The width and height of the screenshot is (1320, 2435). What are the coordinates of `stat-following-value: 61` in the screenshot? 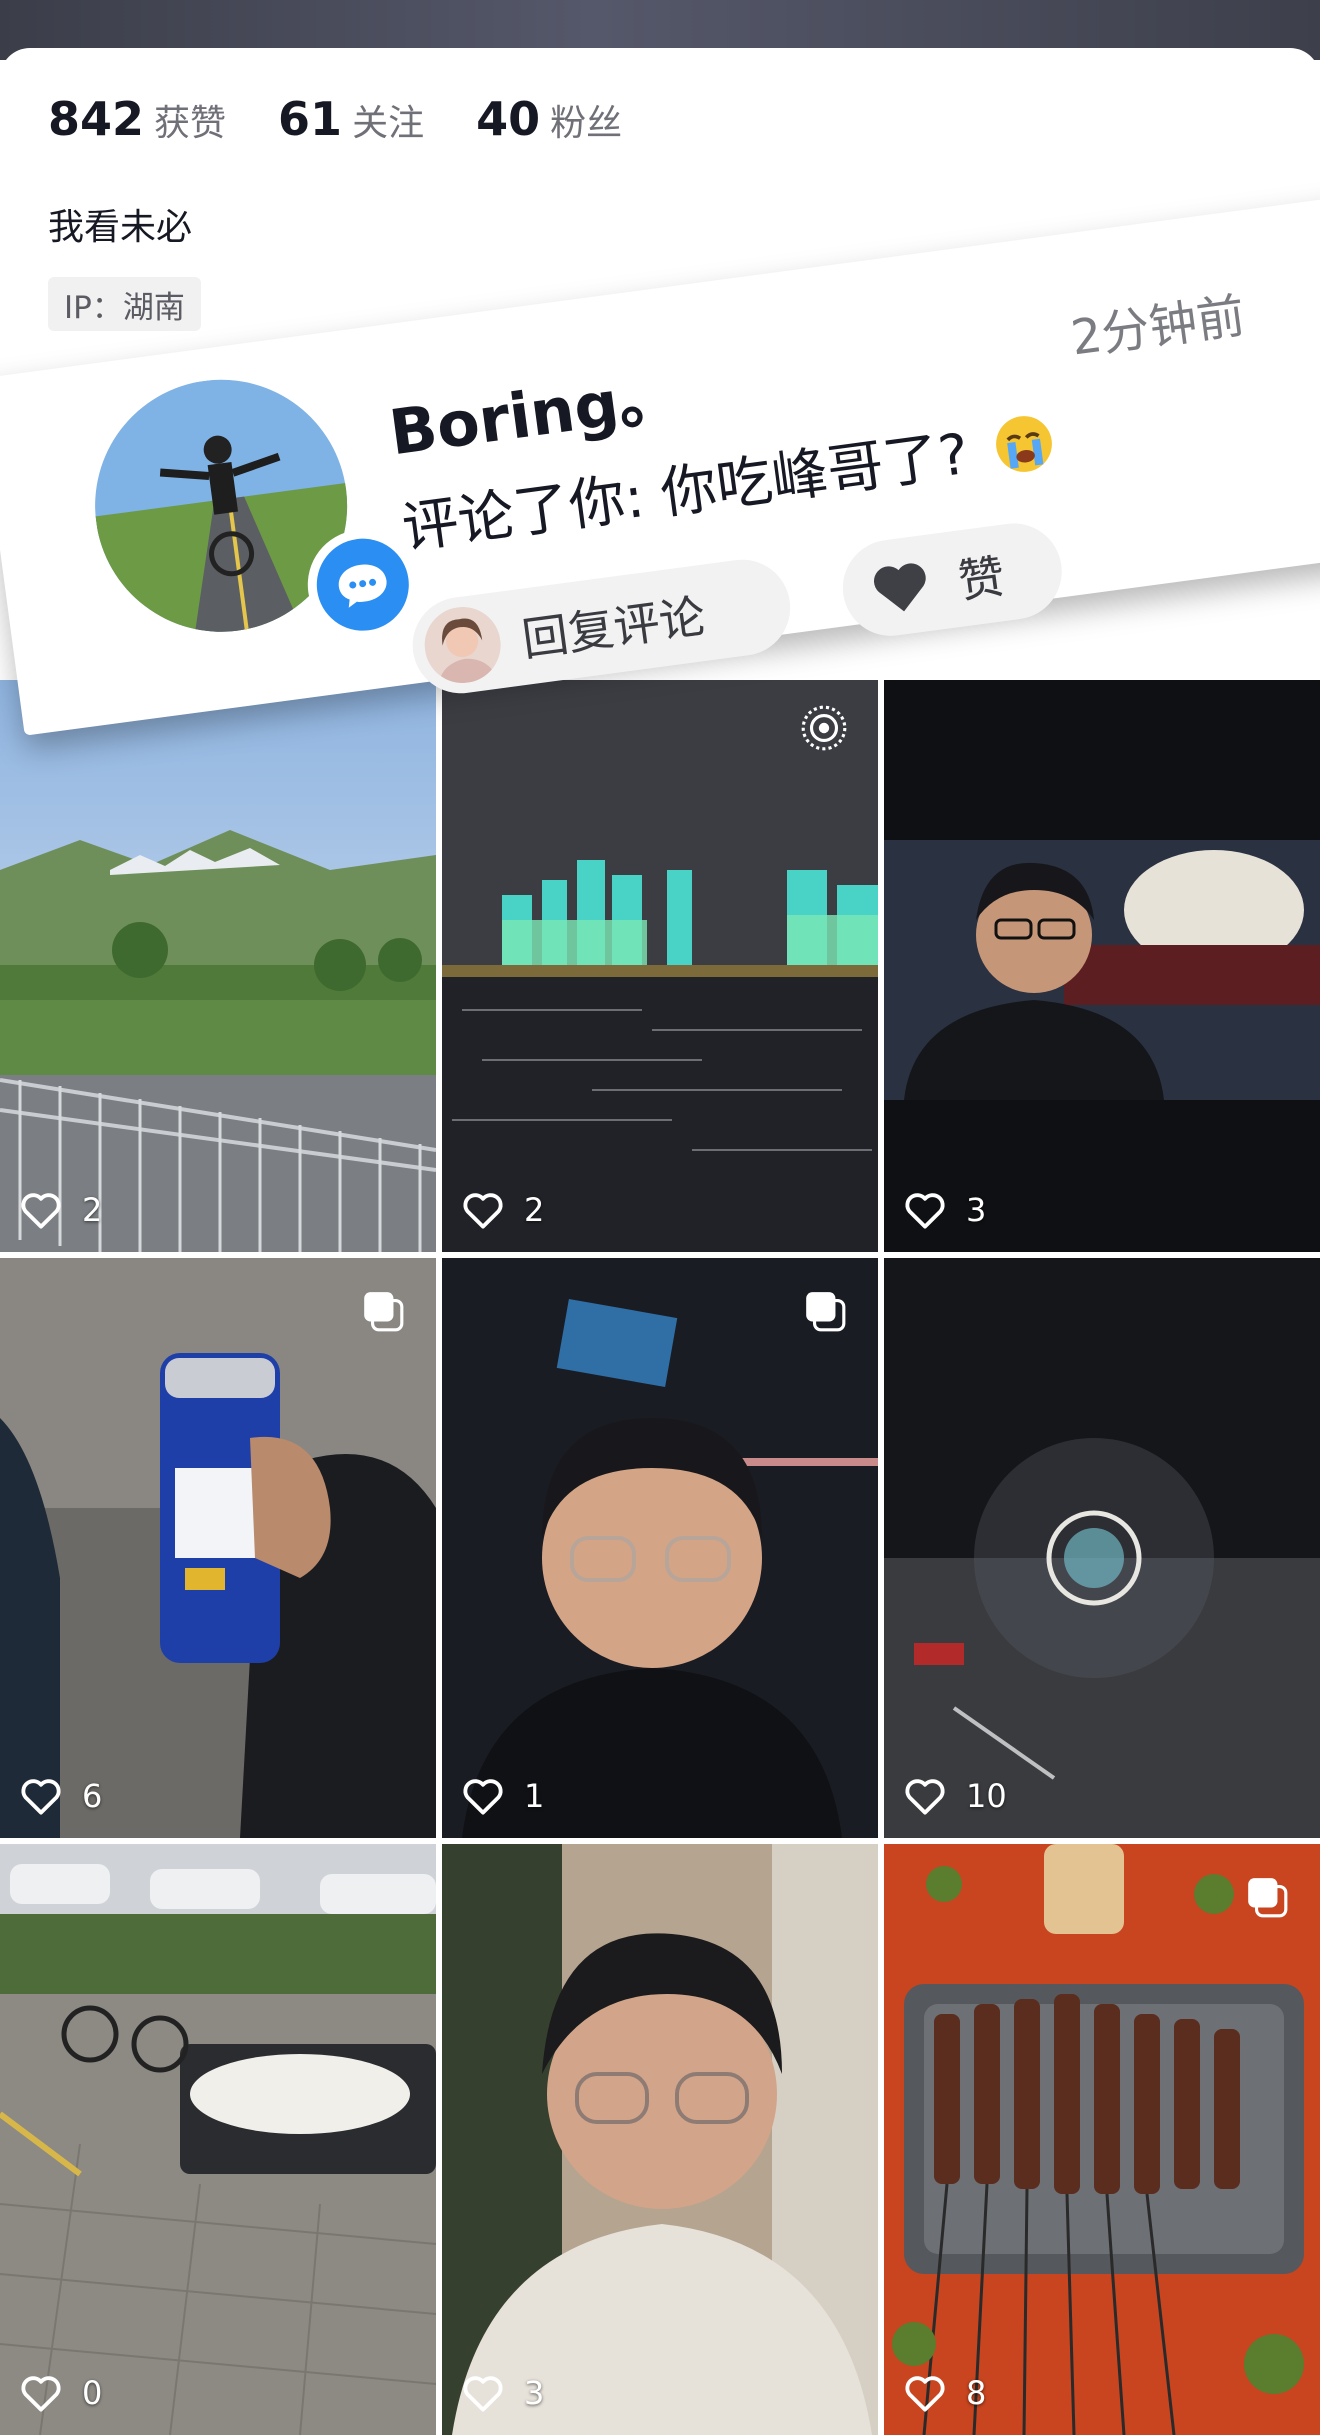 It's located at (310, 119).